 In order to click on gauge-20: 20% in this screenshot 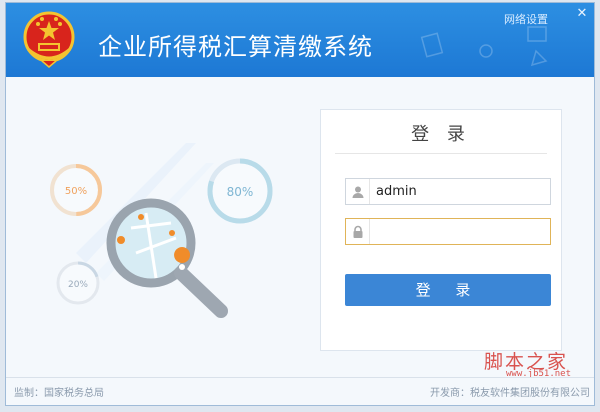, I will do `click(78, 283)`.